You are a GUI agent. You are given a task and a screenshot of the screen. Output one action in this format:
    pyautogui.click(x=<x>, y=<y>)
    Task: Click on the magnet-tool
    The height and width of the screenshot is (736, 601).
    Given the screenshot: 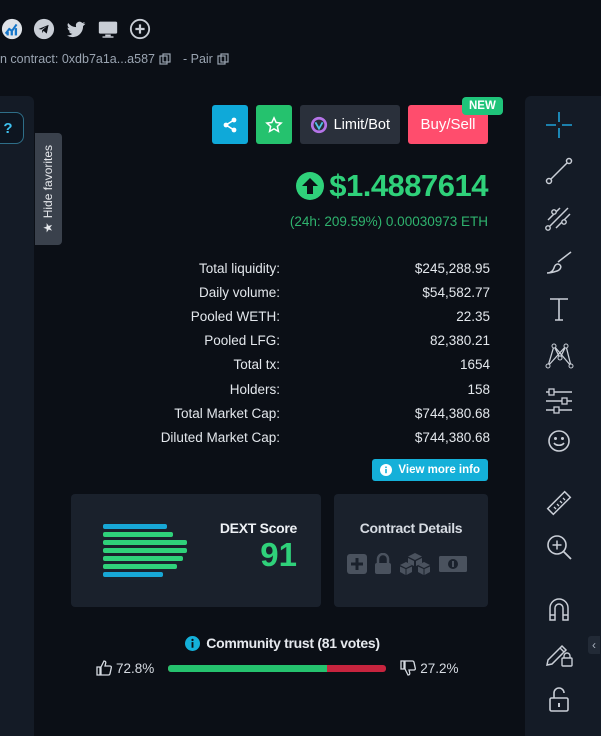 What is the action you would take?
    pyautogui.click(x=559, y=609)
    